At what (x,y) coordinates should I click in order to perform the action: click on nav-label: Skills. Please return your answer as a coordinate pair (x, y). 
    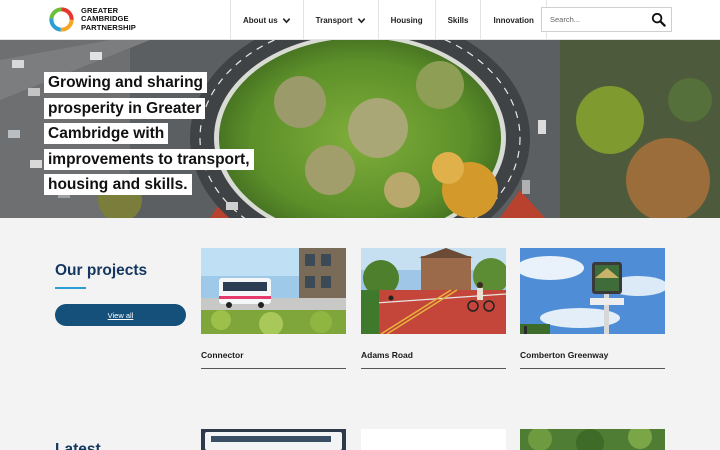
    Looking at the image, I should click on (458, 20).